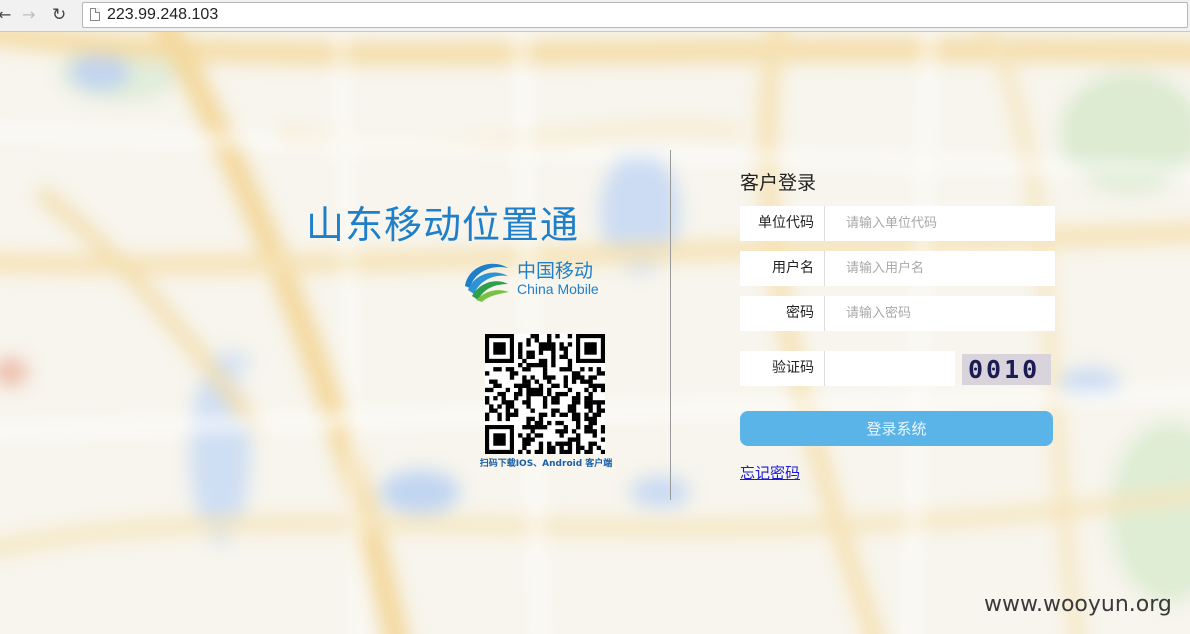 This screenshot has width=1190, height=634. What do you see at coordinates (1078, 604) in the screenshot?
I see `watermark: www.wooyun.org` at bounding box center [1078, 604].